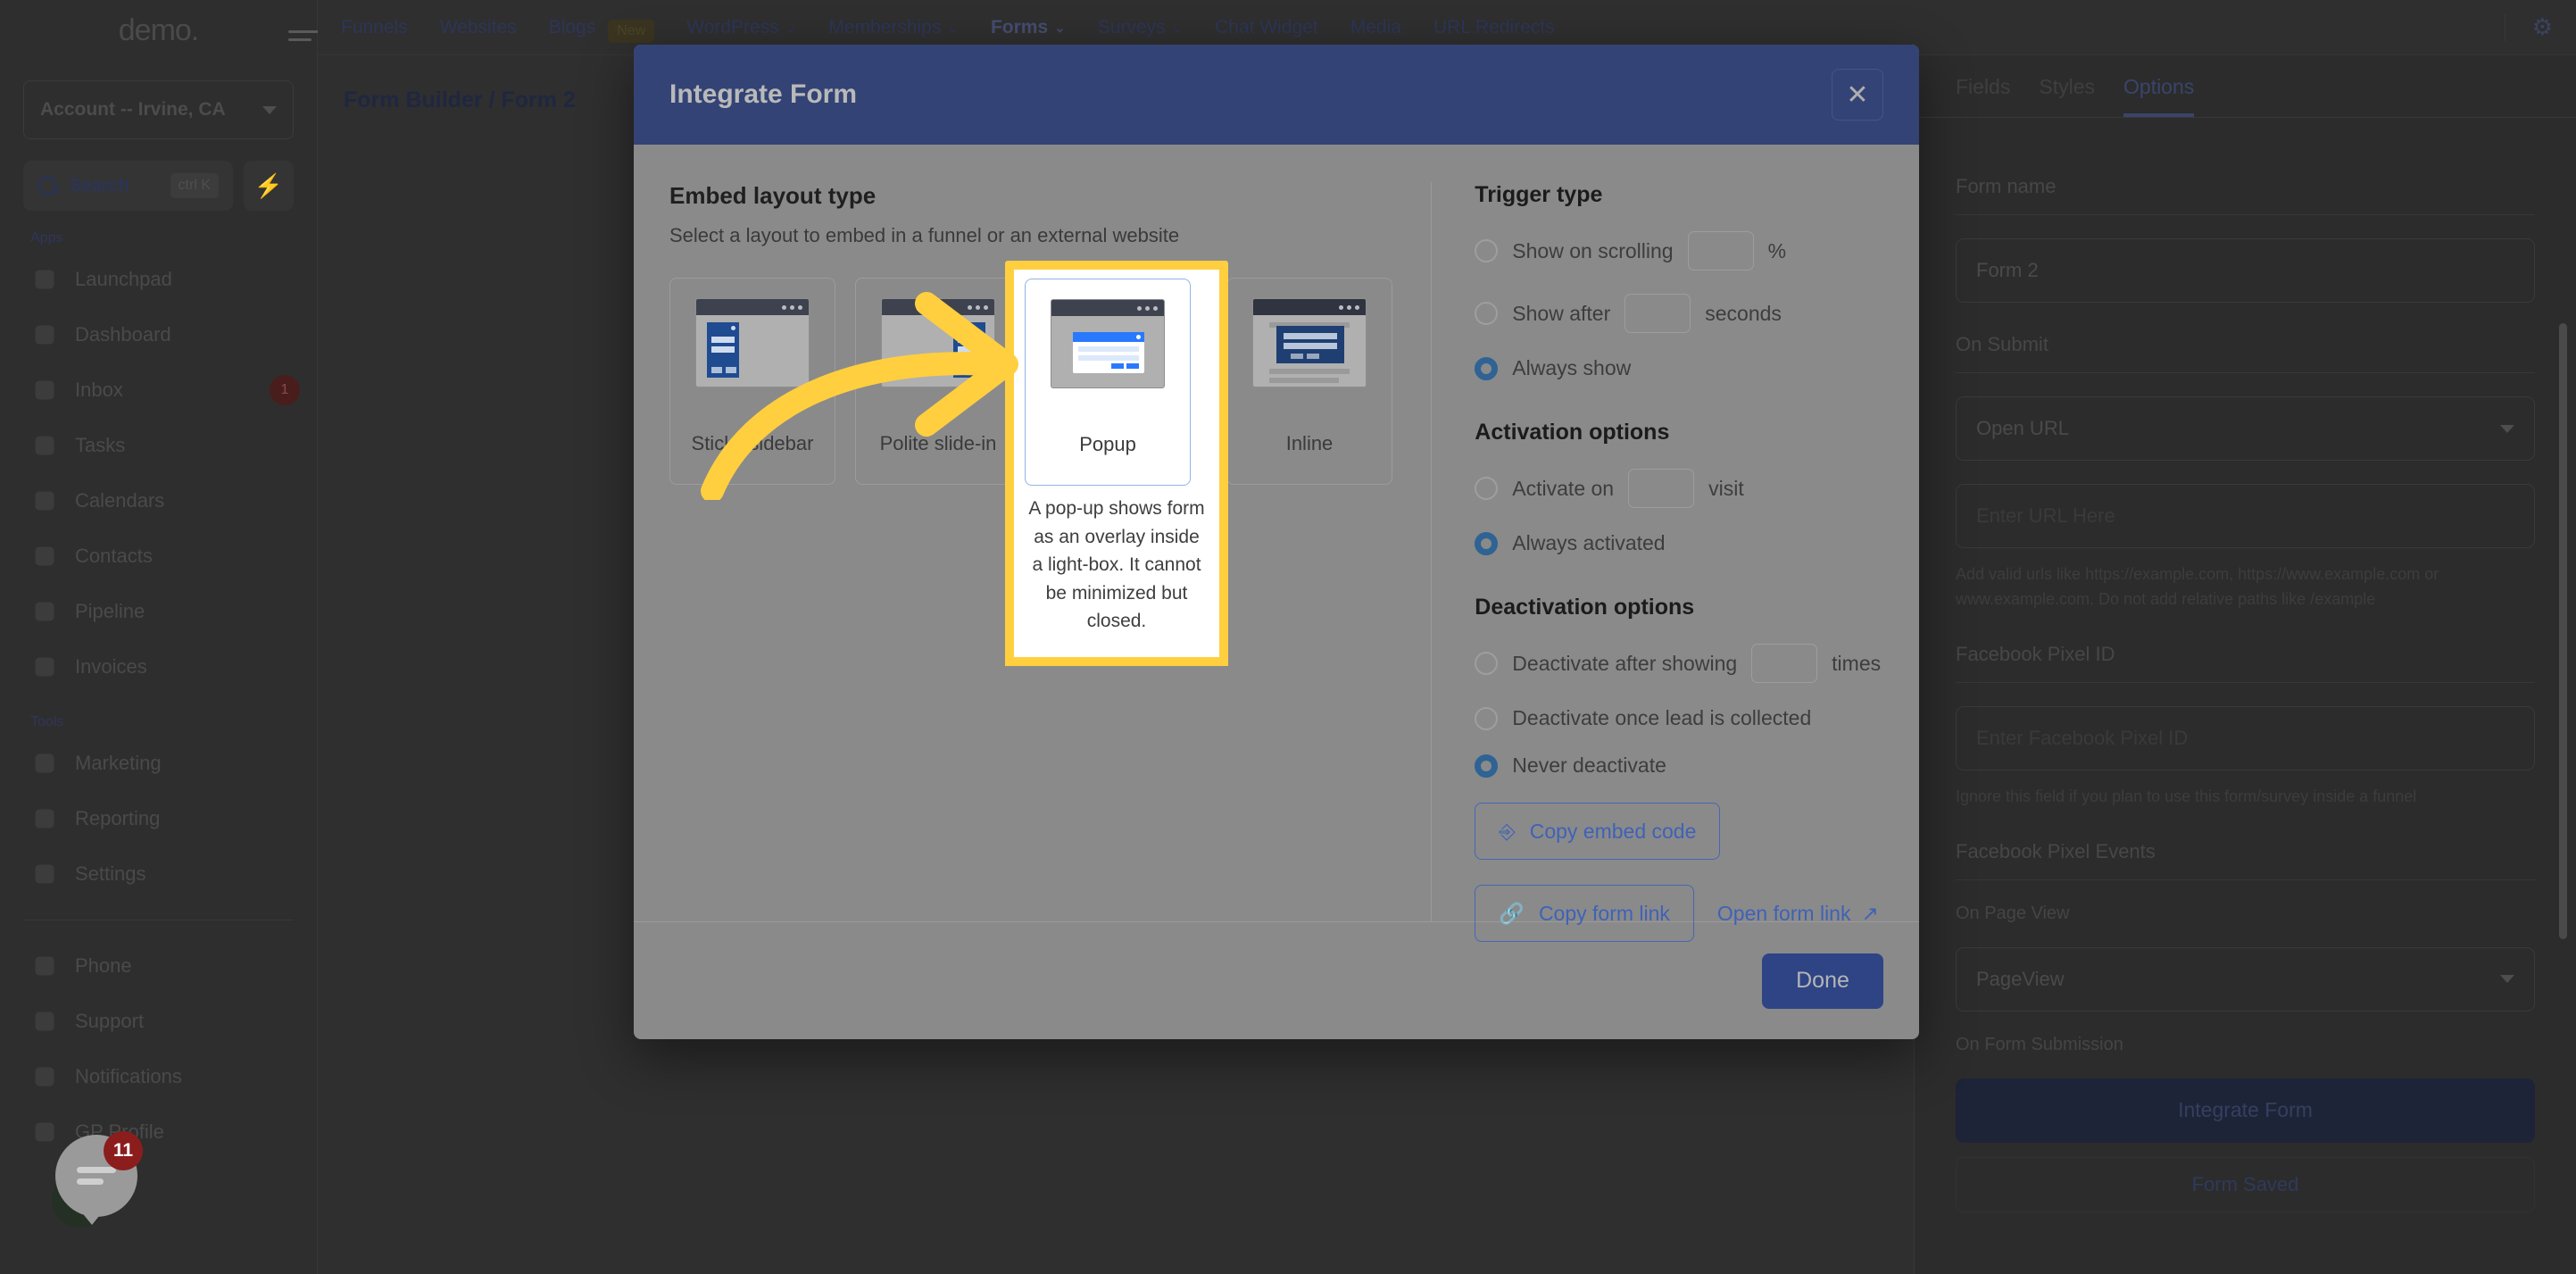  I want to click on radio-option-show-after: Show after seconds, so click(1679, 313).